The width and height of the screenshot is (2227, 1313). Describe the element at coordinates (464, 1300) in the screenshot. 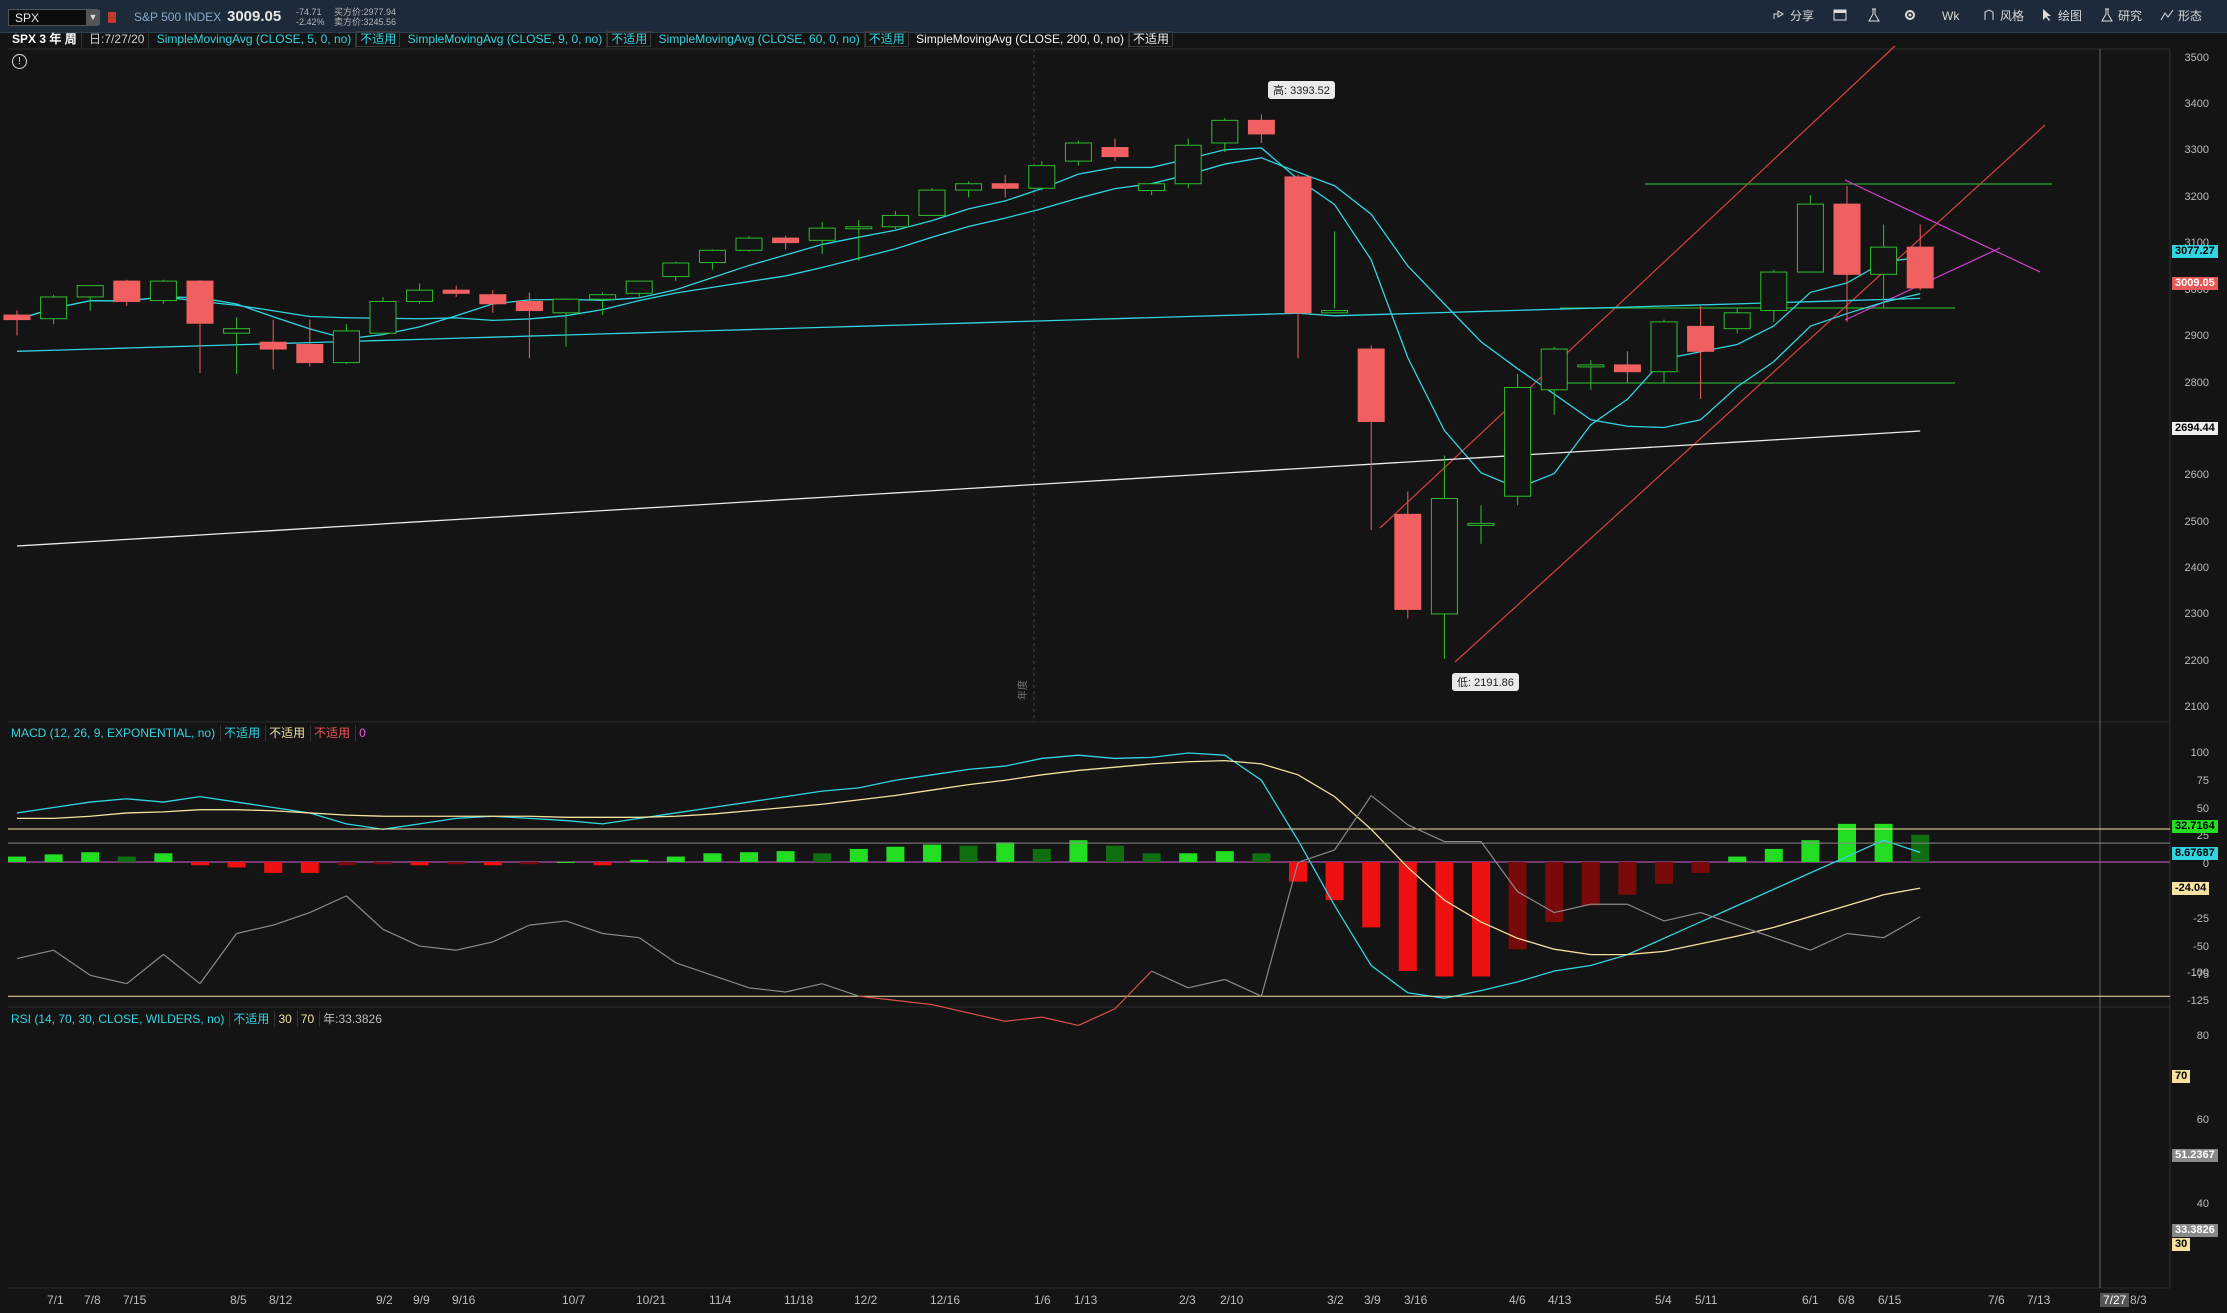

I see `time-axis-label: 9/16` at that location.